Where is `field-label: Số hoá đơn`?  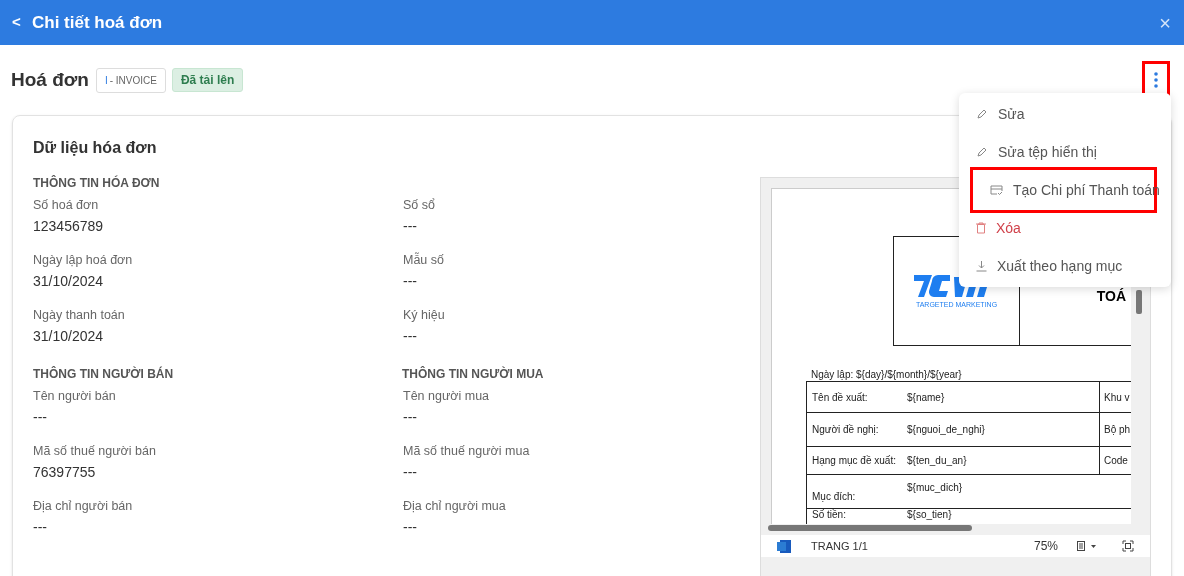
field-label: Số hoá đơn is located at coordinates (66, 205).